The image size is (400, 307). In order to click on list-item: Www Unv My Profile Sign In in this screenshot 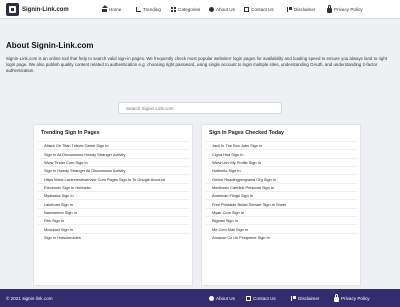, I will do `click(281, 161)`.